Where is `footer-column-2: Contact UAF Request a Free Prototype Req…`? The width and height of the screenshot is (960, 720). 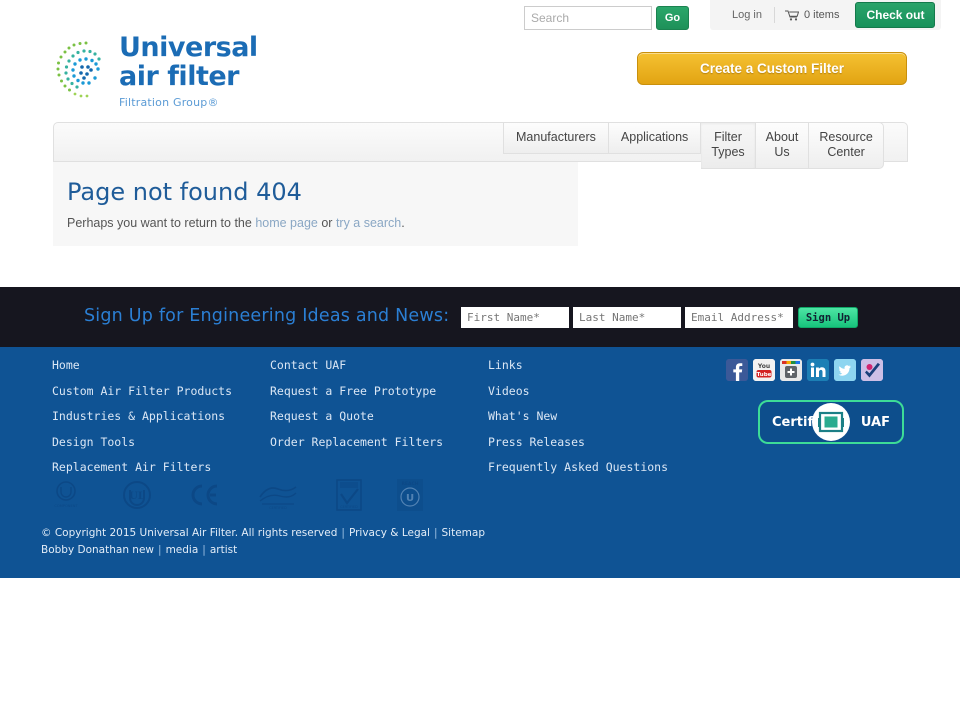
footer-column-2: Contact UAF Request a Free Prototype Req… is located at coordinates (379, 422).